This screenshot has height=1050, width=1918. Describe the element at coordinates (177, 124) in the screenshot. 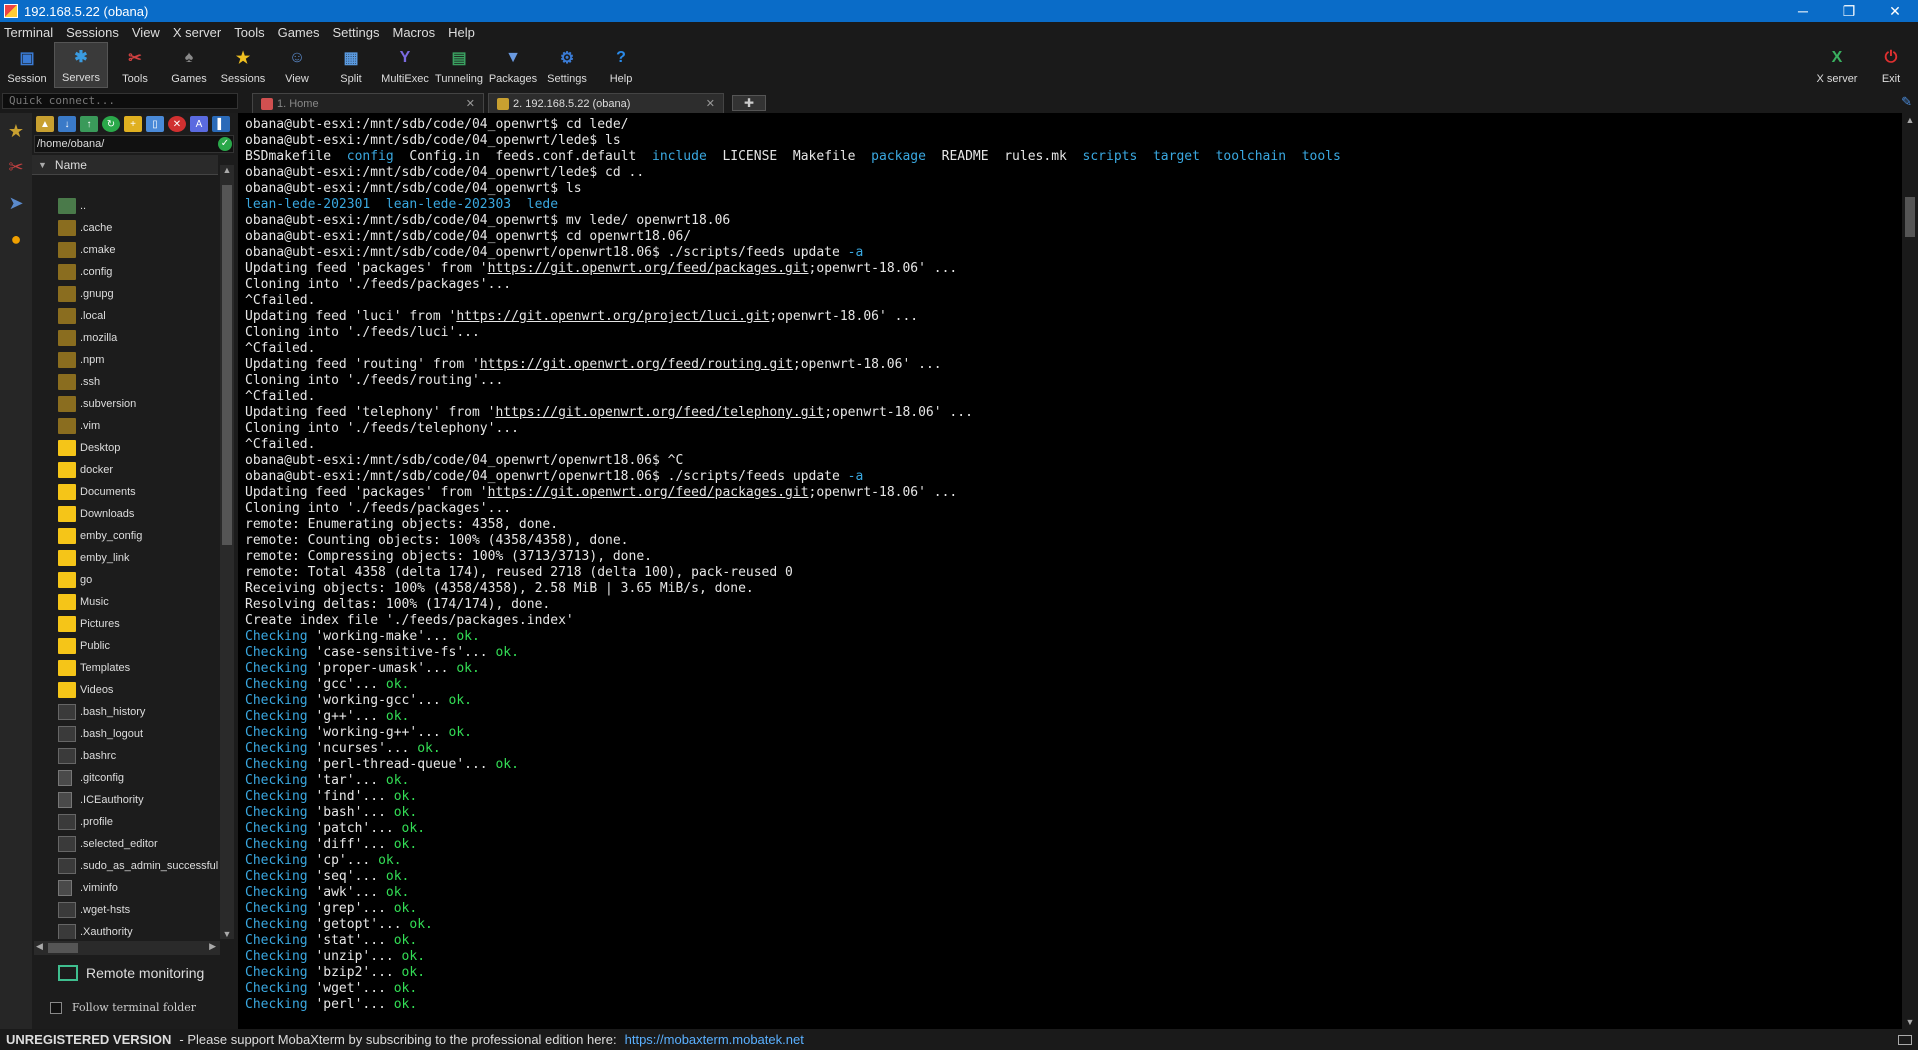

I see `delete-icon: ✕` at that location.